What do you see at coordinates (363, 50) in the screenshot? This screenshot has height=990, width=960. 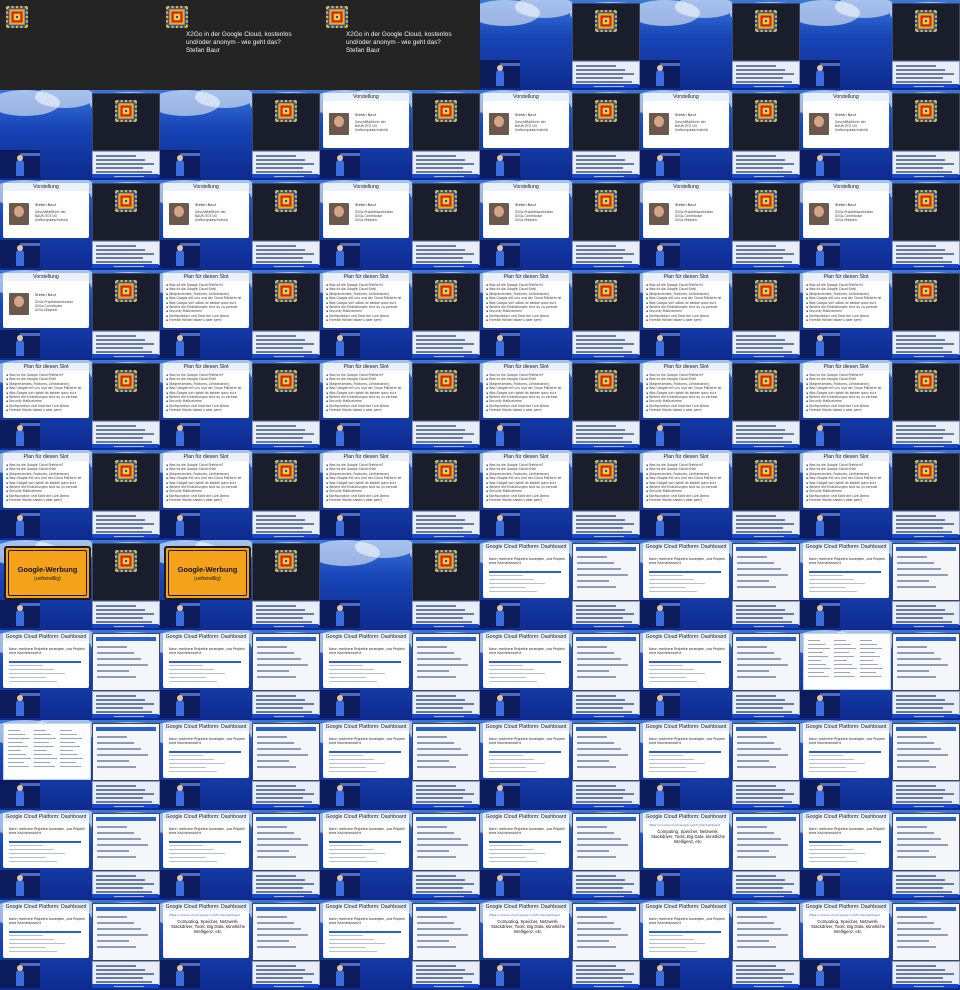 I see `title-author: Stefan Baur` at bounding box center [363, 50].